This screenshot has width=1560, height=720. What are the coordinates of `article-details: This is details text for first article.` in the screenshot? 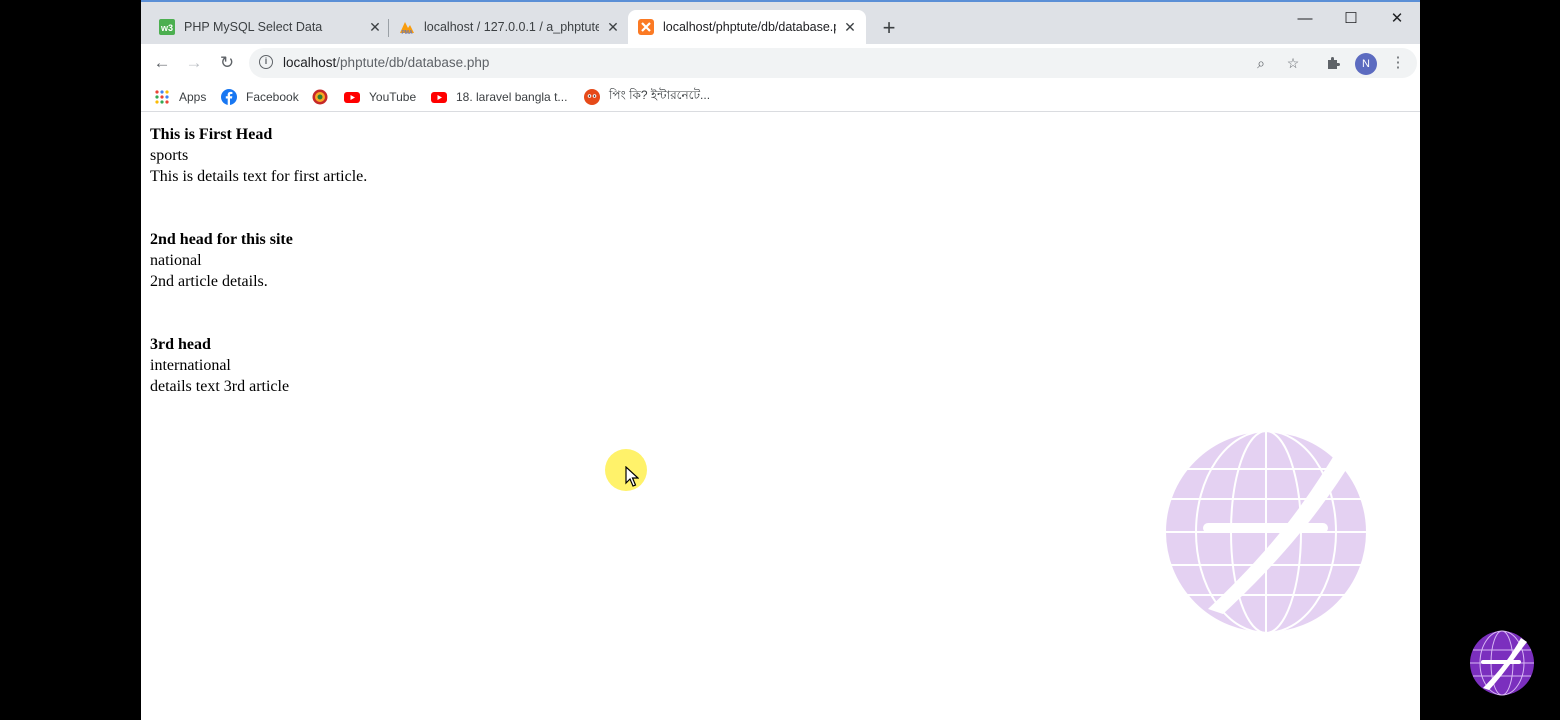 It's located at (259, 176).